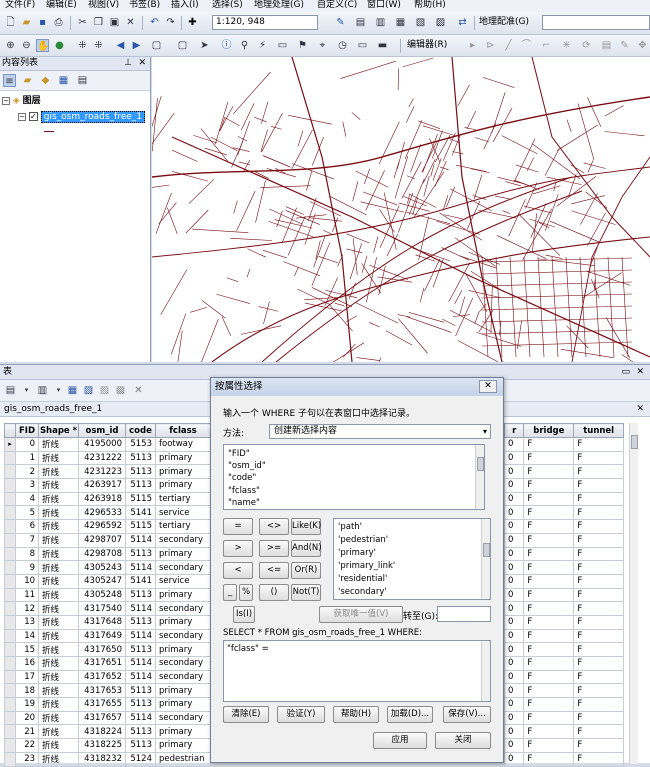 The height and width of the screenshot is (767, 650). What do you see at coordinates (27, 677) in the screenshot?
I see `table-cell-fid: 17` at bounding box center [27, 677].